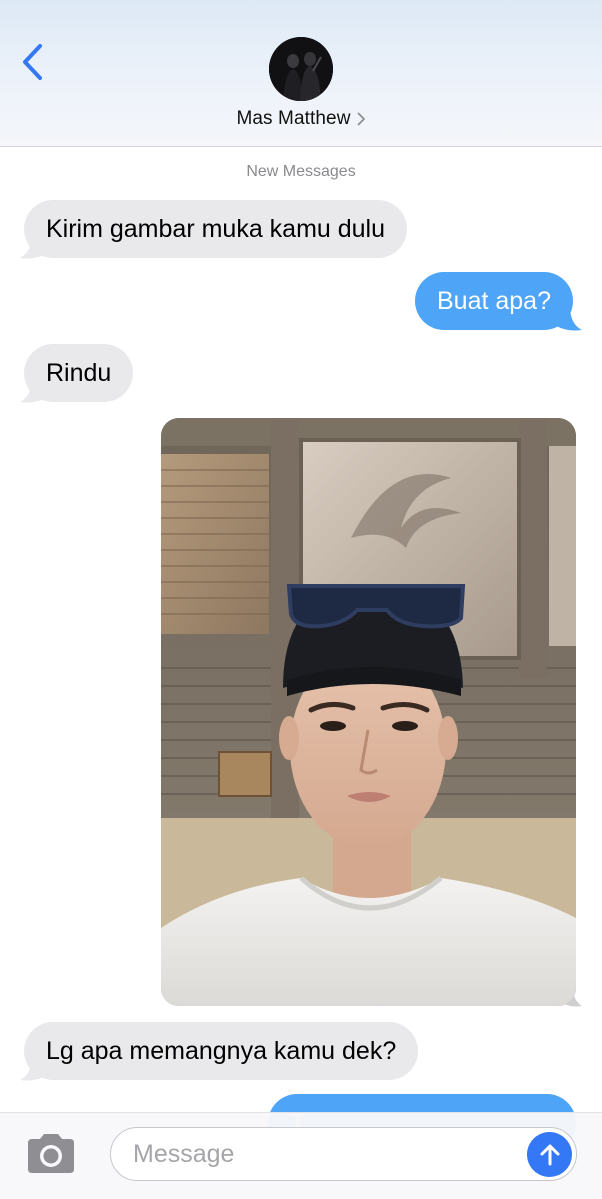  What do you see at coordinates (293, 118) in the screenshot?
I see `contact-name: Mas Matthew` at bounding box center [293, 118].